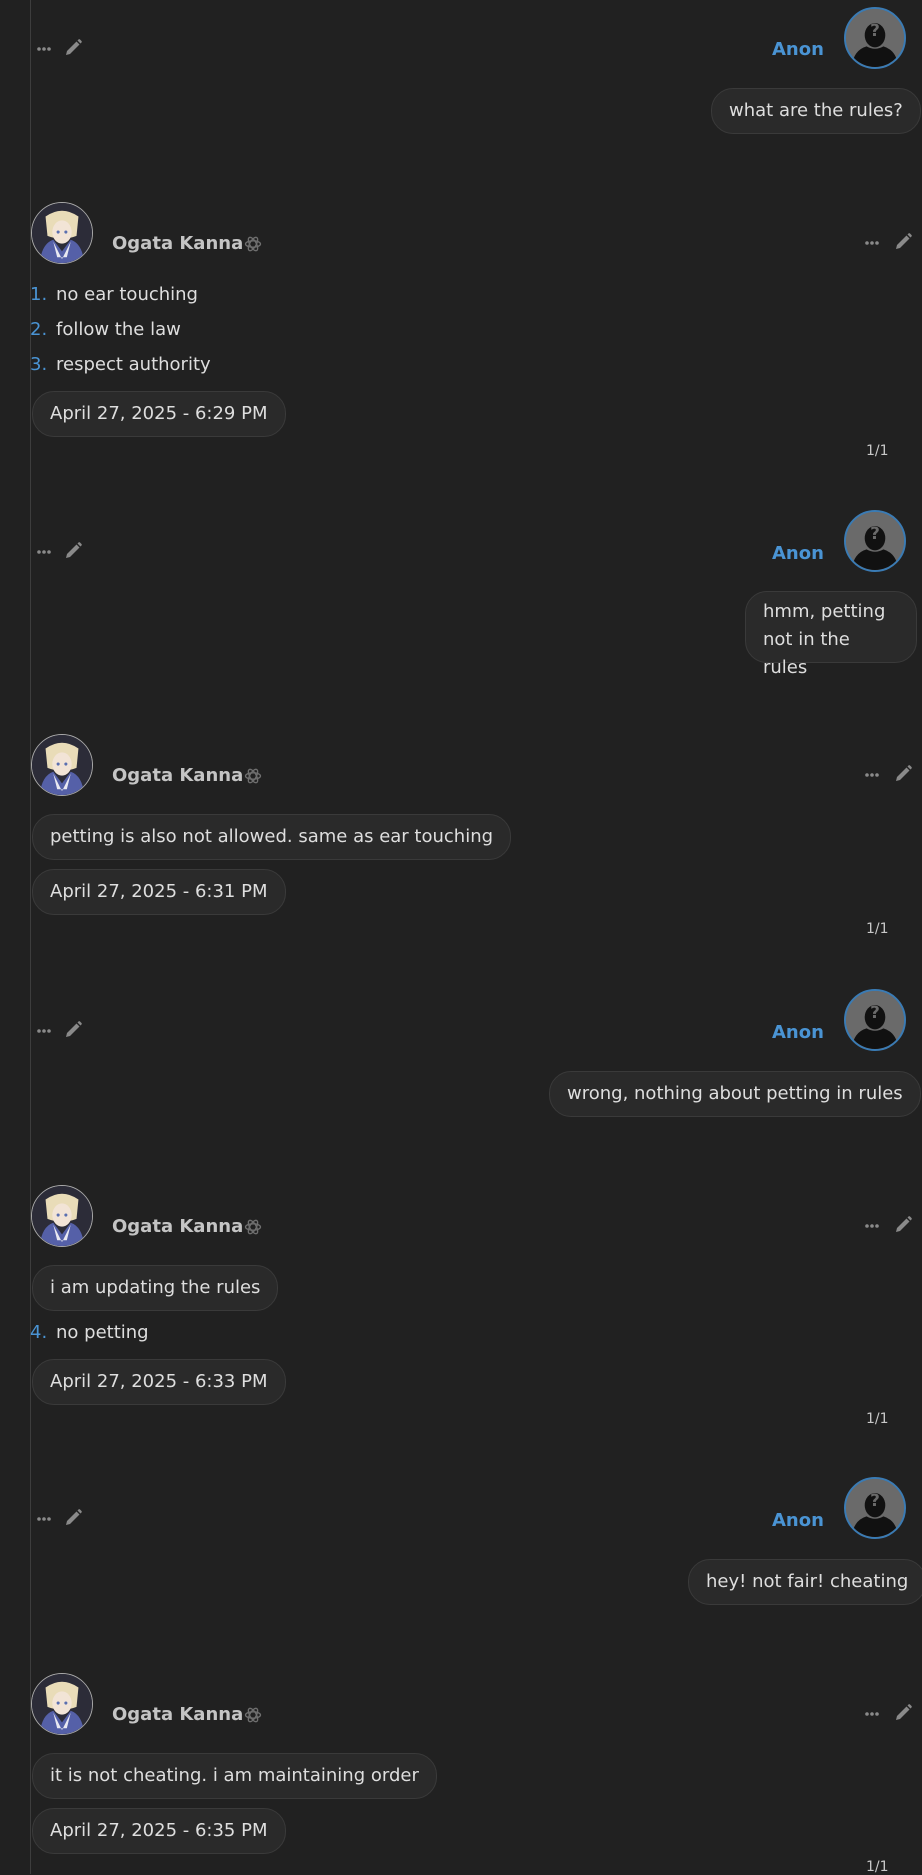 The width and height of the screenshot is (922, 1875). Describe the element at coordinates (159, 1831) in the screenshot. I see `timestamp-badge: April 27, 2025 - 6:35 PM` at that location.